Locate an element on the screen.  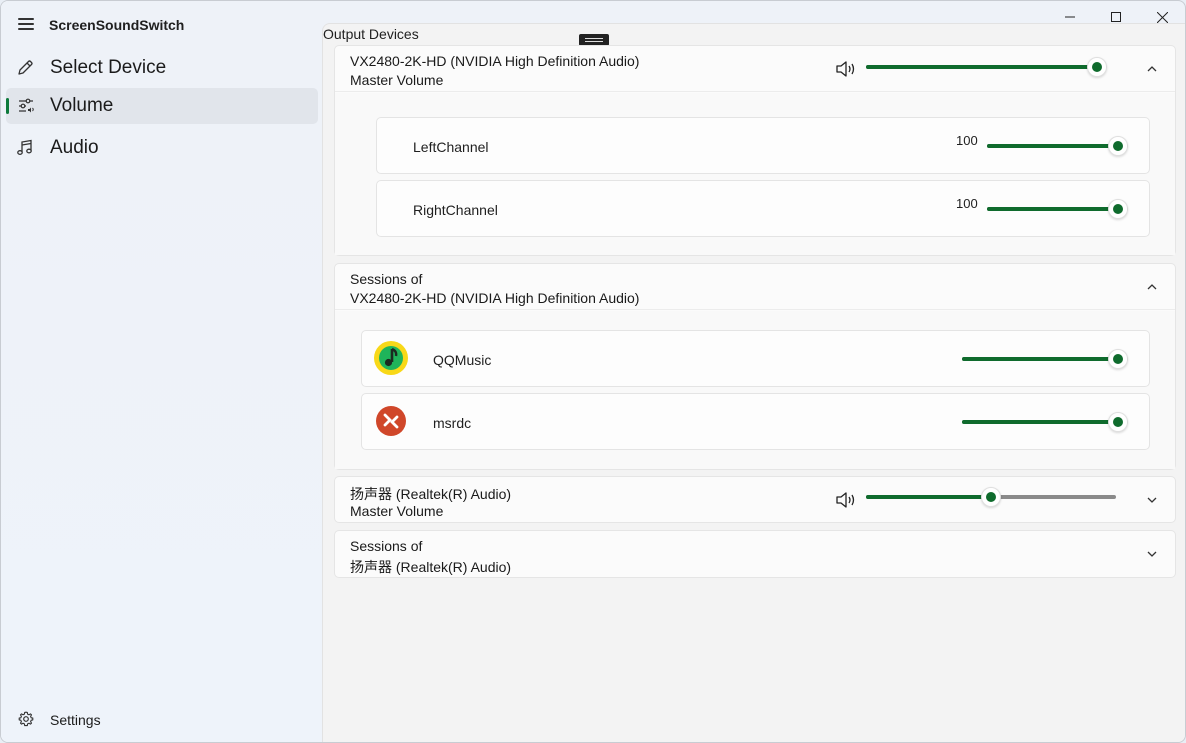
device-card-2: 扬声器 (Realtek(R) Audio) Master Volume is located at coordinates (755, 499).